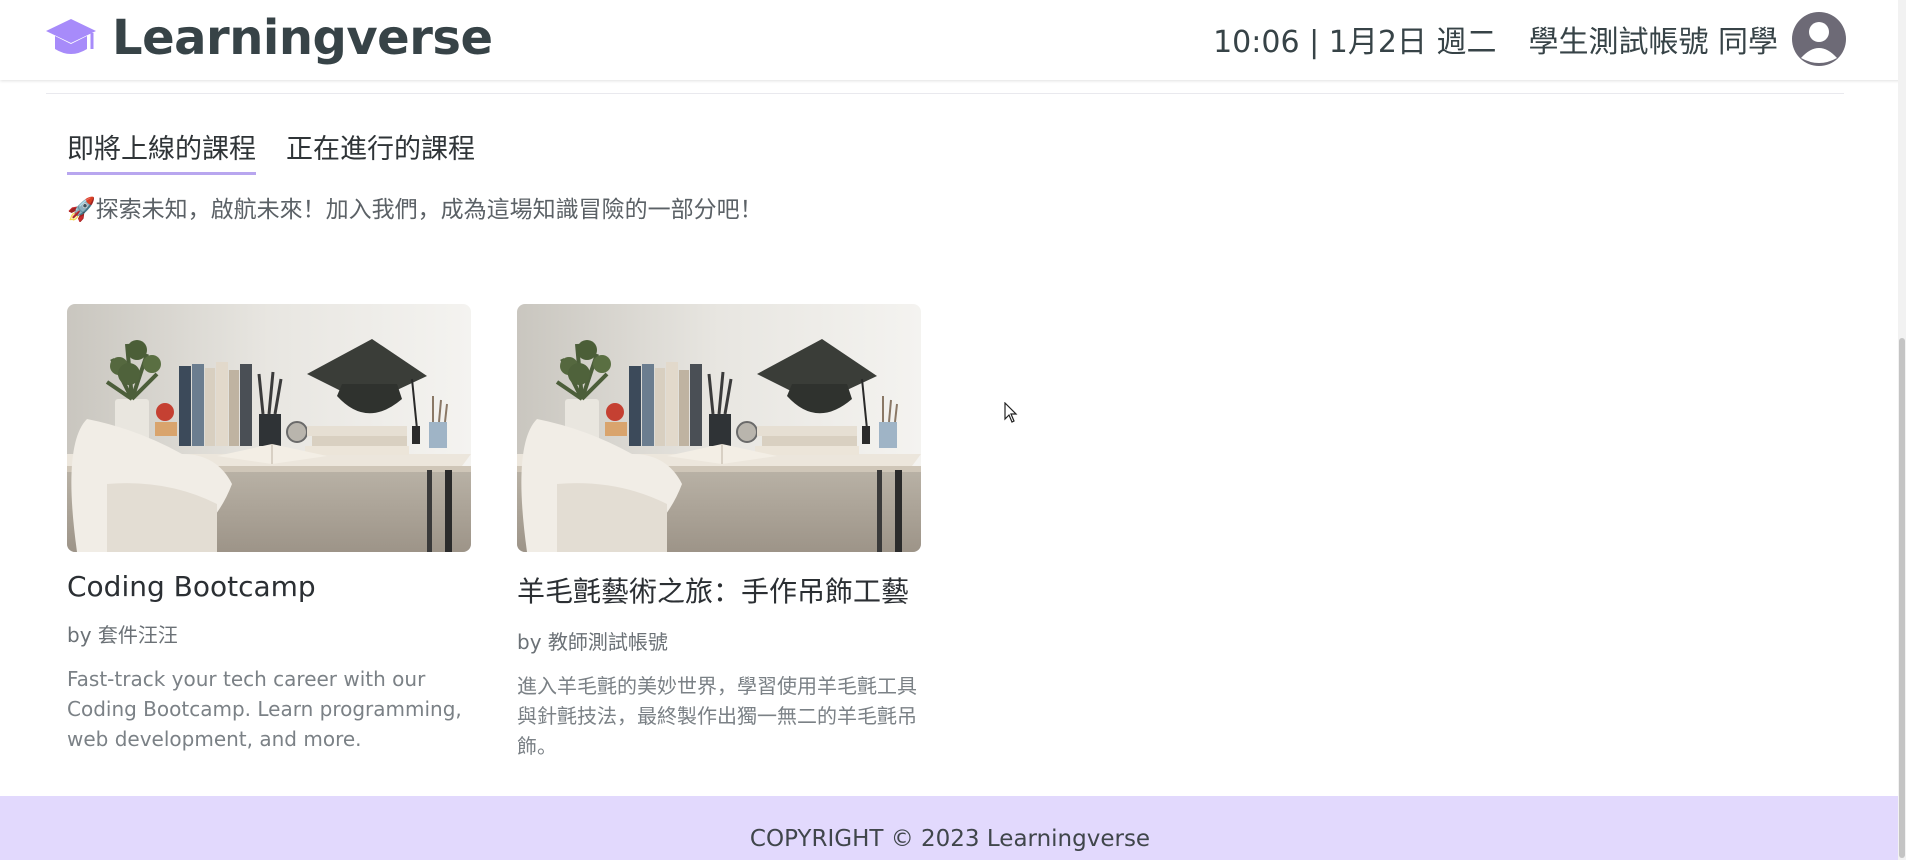  Describe the element at coordinates (592, 642) in the screenshot. I see `course-author: by 教師測試帳號` at that location.